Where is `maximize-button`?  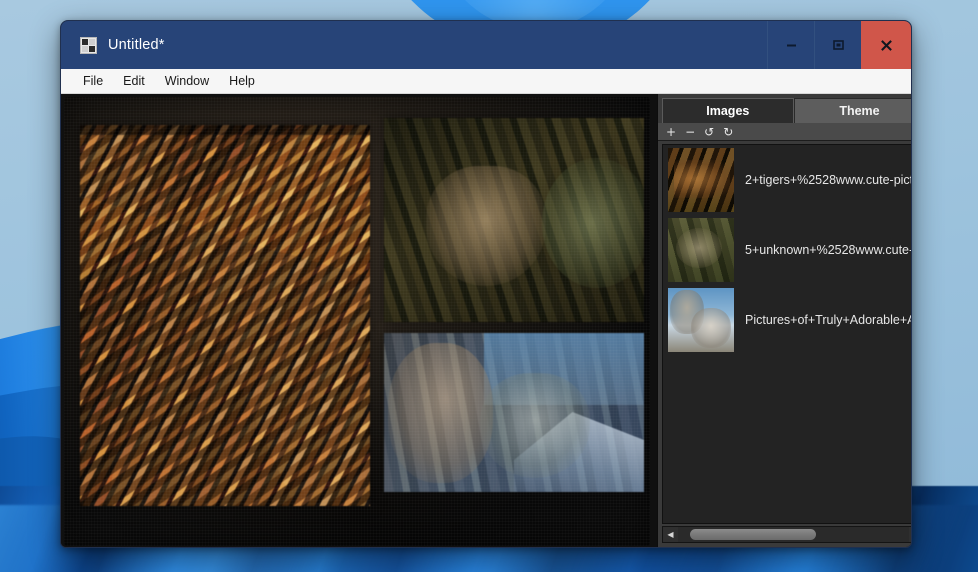
maximize-button is located at coordinates (837, 45).